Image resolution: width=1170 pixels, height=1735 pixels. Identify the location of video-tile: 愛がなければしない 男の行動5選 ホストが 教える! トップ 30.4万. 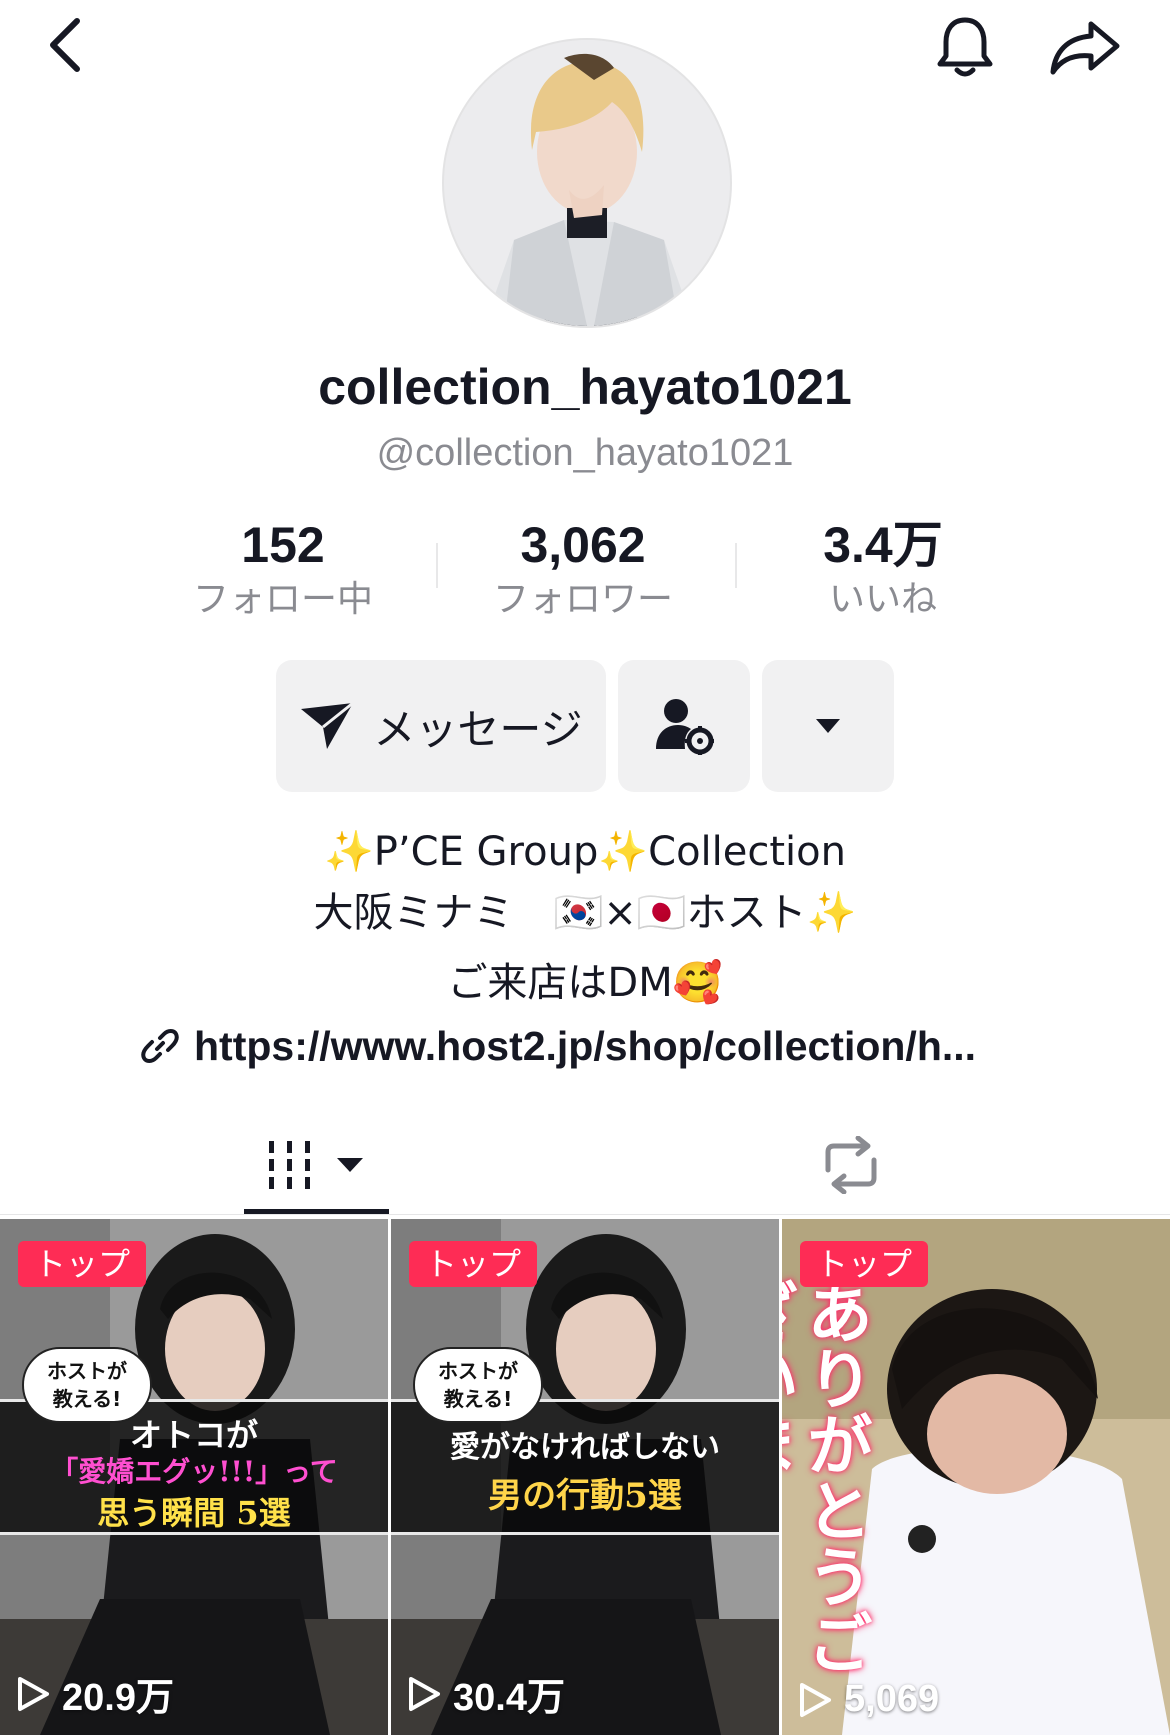
(585, 1477).